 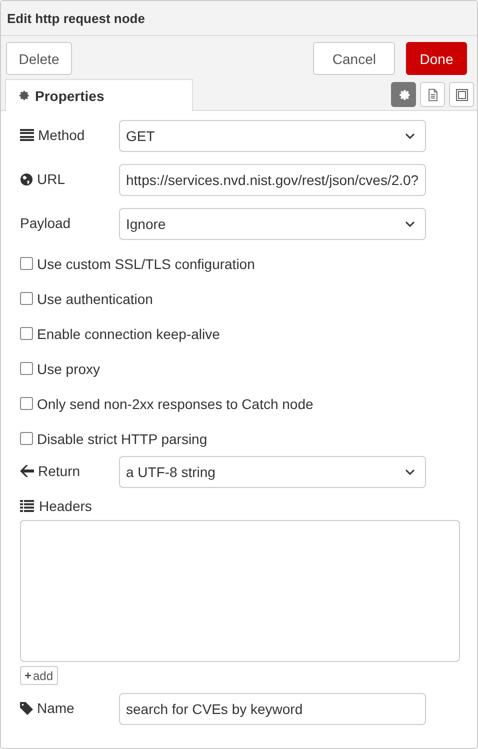 I want to click on payload-select: Ignore, so click(x=272, y=224).